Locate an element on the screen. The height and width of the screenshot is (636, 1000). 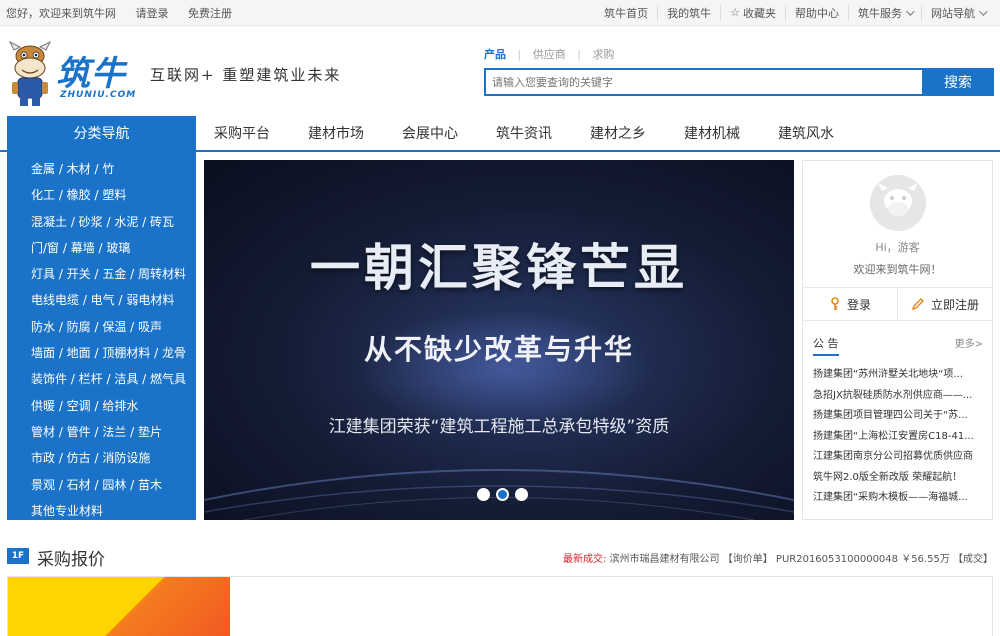
category-item: 金属 / 木材 / 竹 is located at coordinates (101, 169).